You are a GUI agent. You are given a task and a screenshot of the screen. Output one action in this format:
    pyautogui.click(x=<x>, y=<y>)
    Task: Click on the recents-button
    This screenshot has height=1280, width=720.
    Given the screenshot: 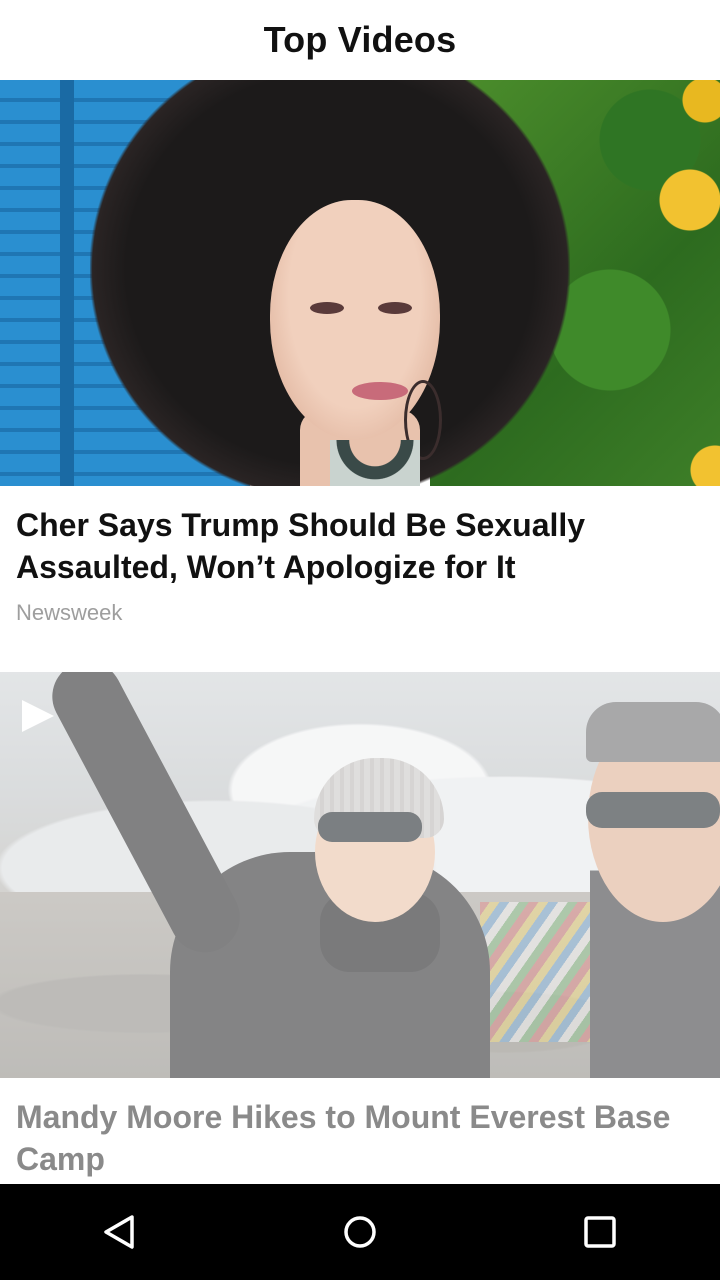 What is the action you would take?
    pyautogui.click(x=600, y=1232)
    